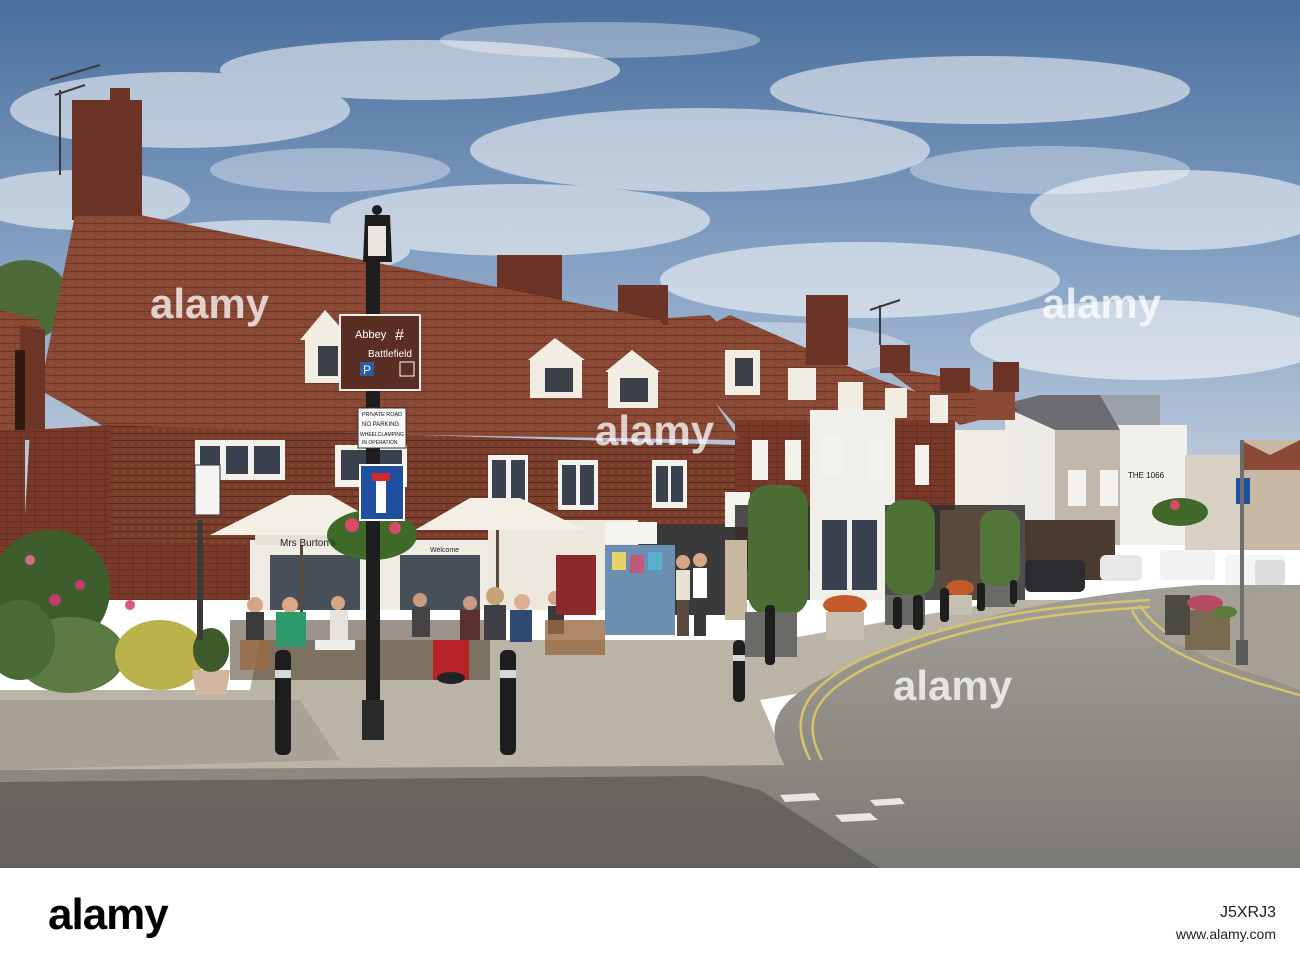 This screenshot has height=958, width=1300. I want to click on welcome-sign: Welcome, so click(444, 550).